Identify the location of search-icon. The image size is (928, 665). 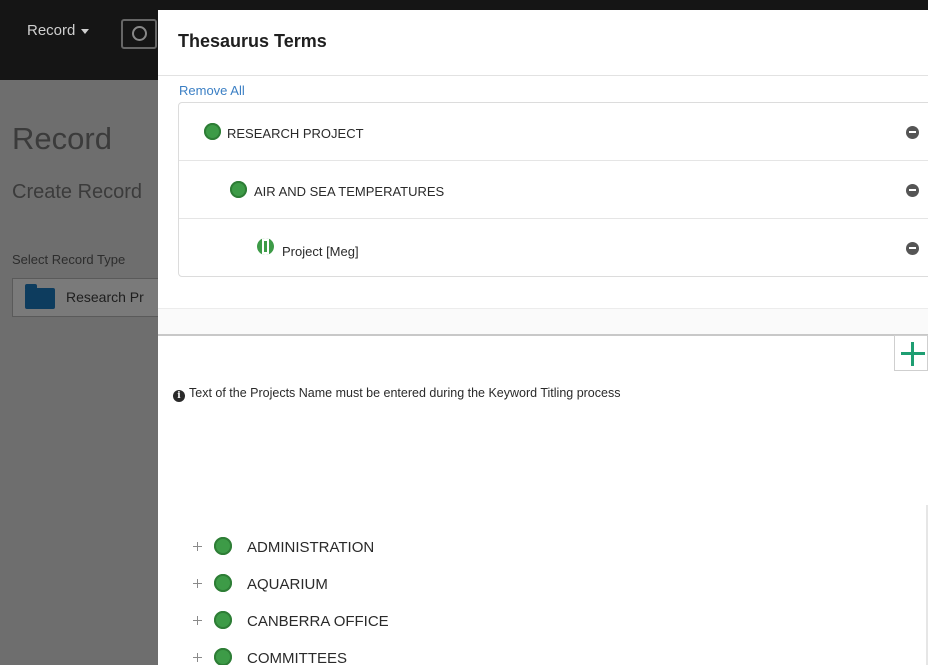
(139, 34).